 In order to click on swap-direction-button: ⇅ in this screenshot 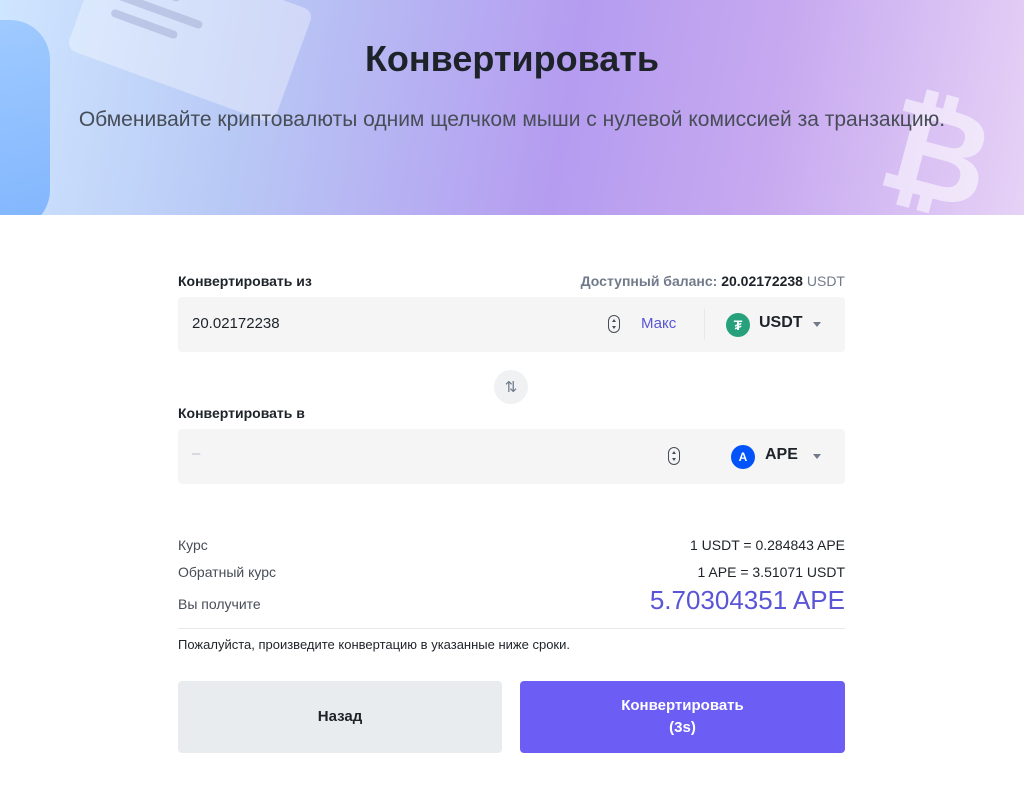, I will do `click(511, 387)`.